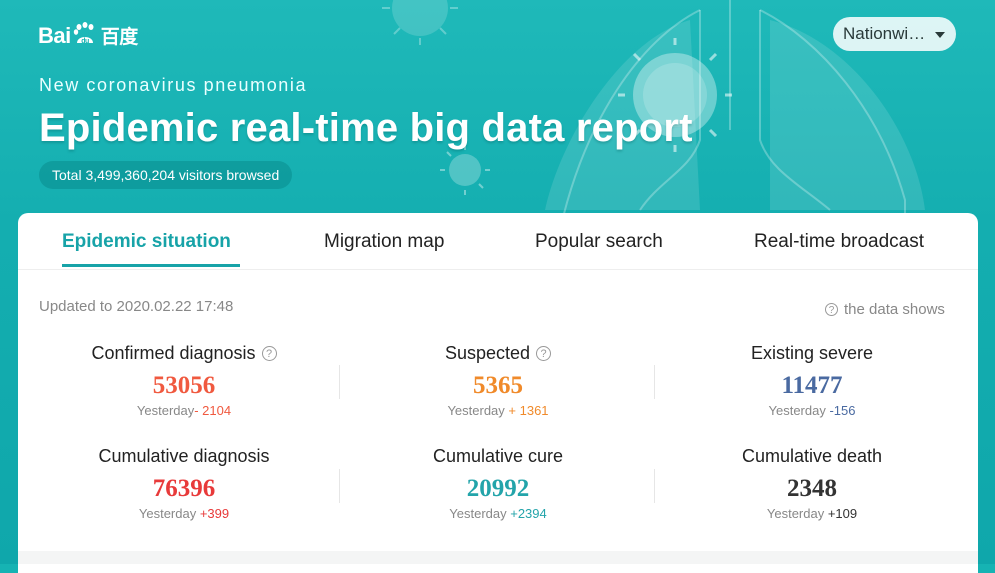 The height and width of the screenshot is (573, 995). I want to click on data-shows-link: ? the data shows, so click(885, 309).